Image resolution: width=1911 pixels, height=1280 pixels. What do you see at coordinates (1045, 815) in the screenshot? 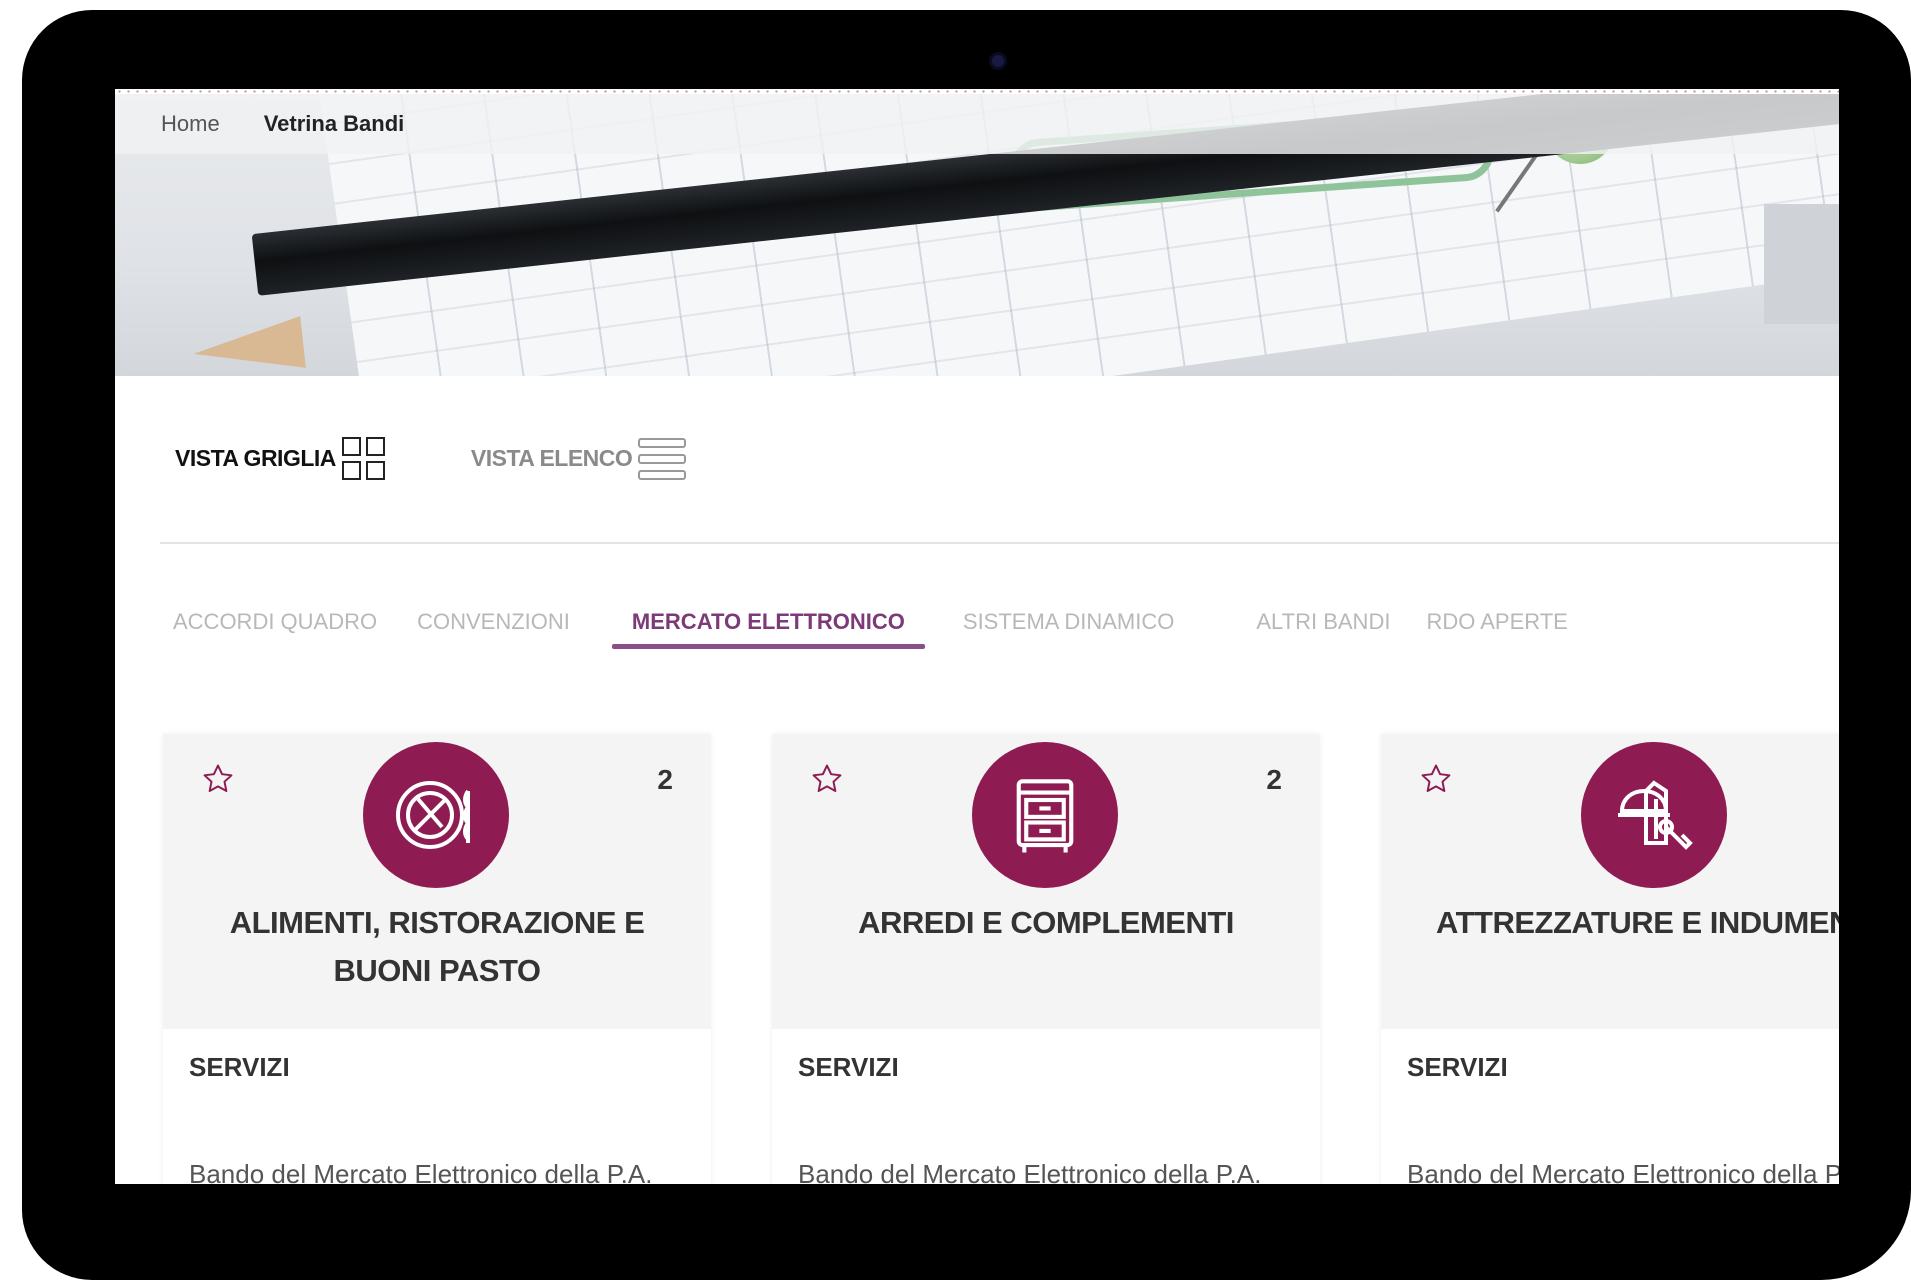
I see `drawer-cabinet-icon` at bounding box center [1045, 815].